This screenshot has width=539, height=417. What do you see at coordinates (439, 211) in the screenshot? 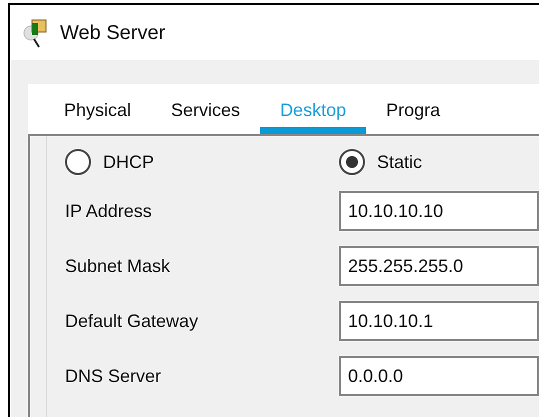
I see `input-field: 10.10.10.10` at bounding box center [439, 211].